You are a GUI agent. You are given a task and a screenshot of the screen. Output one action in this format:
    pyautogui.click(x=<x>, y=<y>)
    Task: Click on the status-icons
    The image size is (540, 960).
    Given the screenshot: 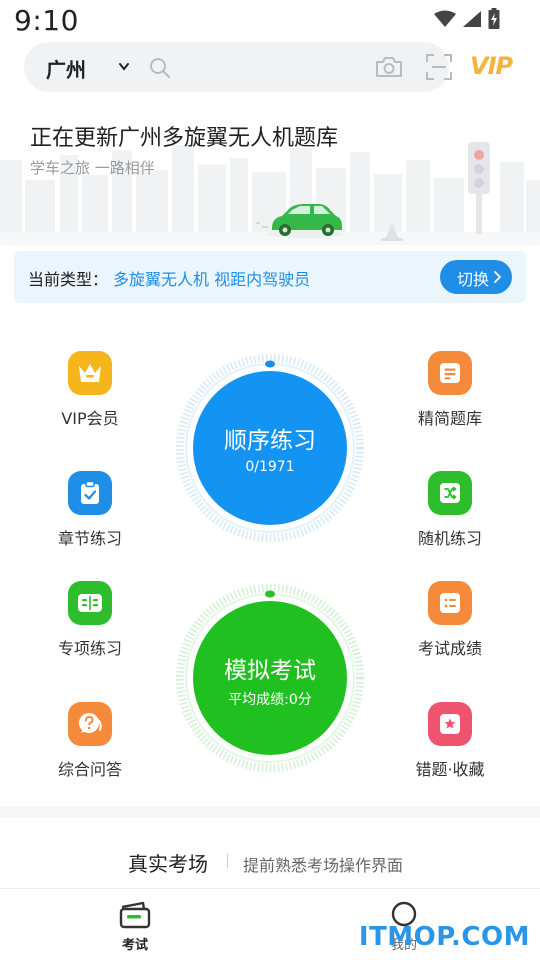 What is the action you would take?
    pyautogui.click(x=467, y=19)
    